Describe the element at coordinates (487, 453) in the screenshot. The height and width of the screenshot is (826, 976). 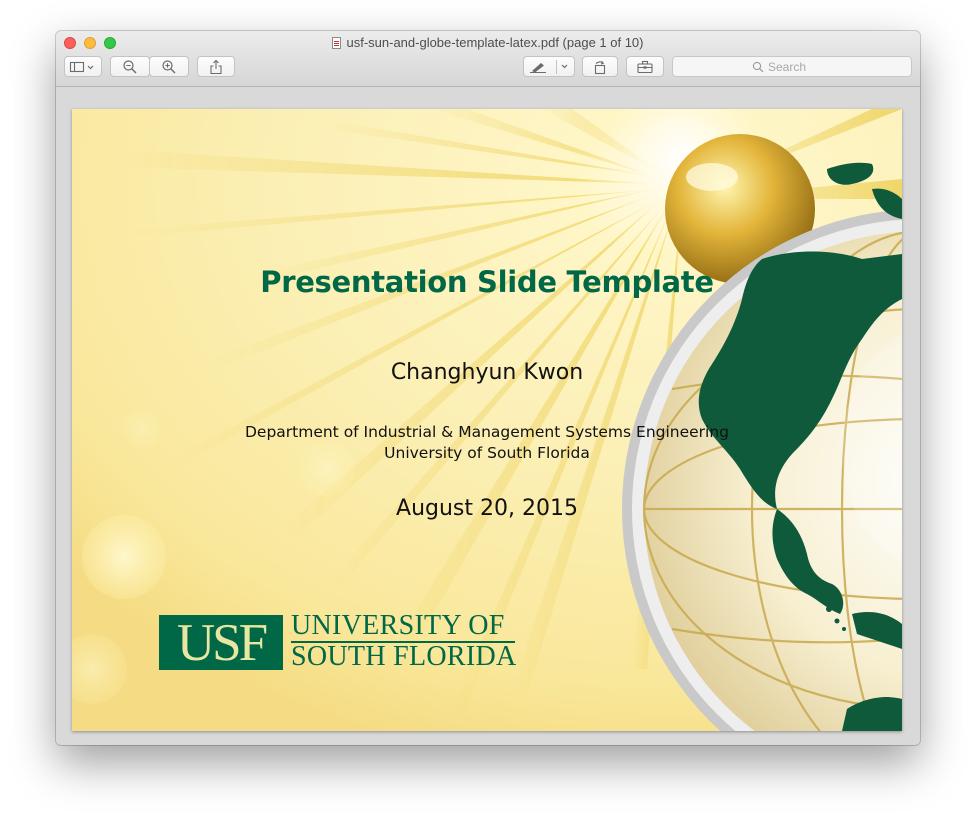
I see `university-text: University of South Florida` at that location.